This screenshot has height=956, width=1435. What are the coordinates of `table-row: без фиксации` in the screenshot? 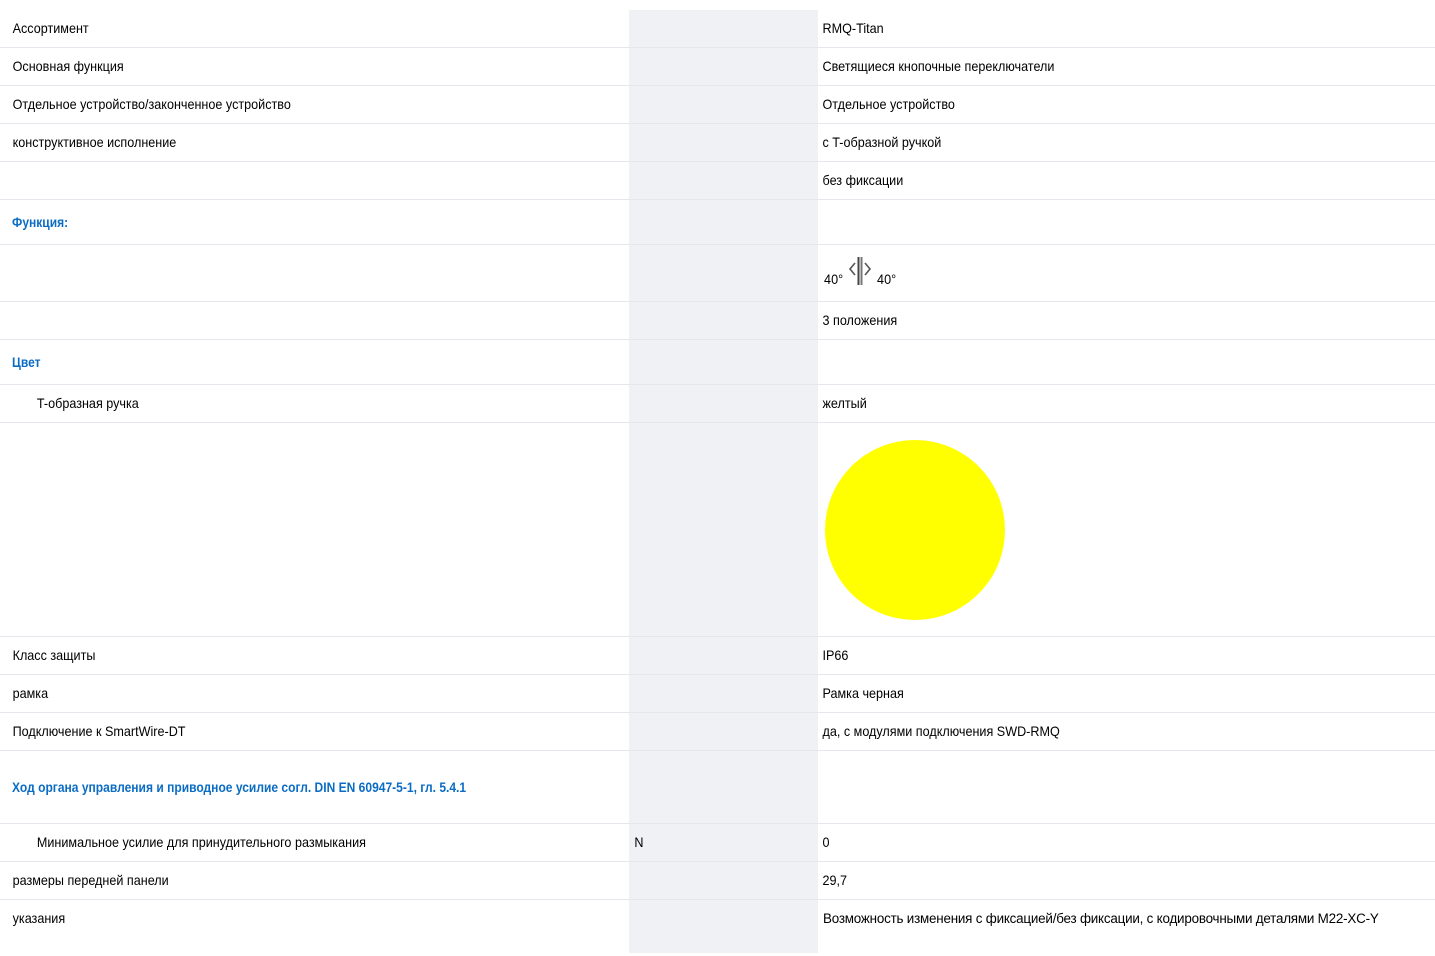 It's located at (717, 180).